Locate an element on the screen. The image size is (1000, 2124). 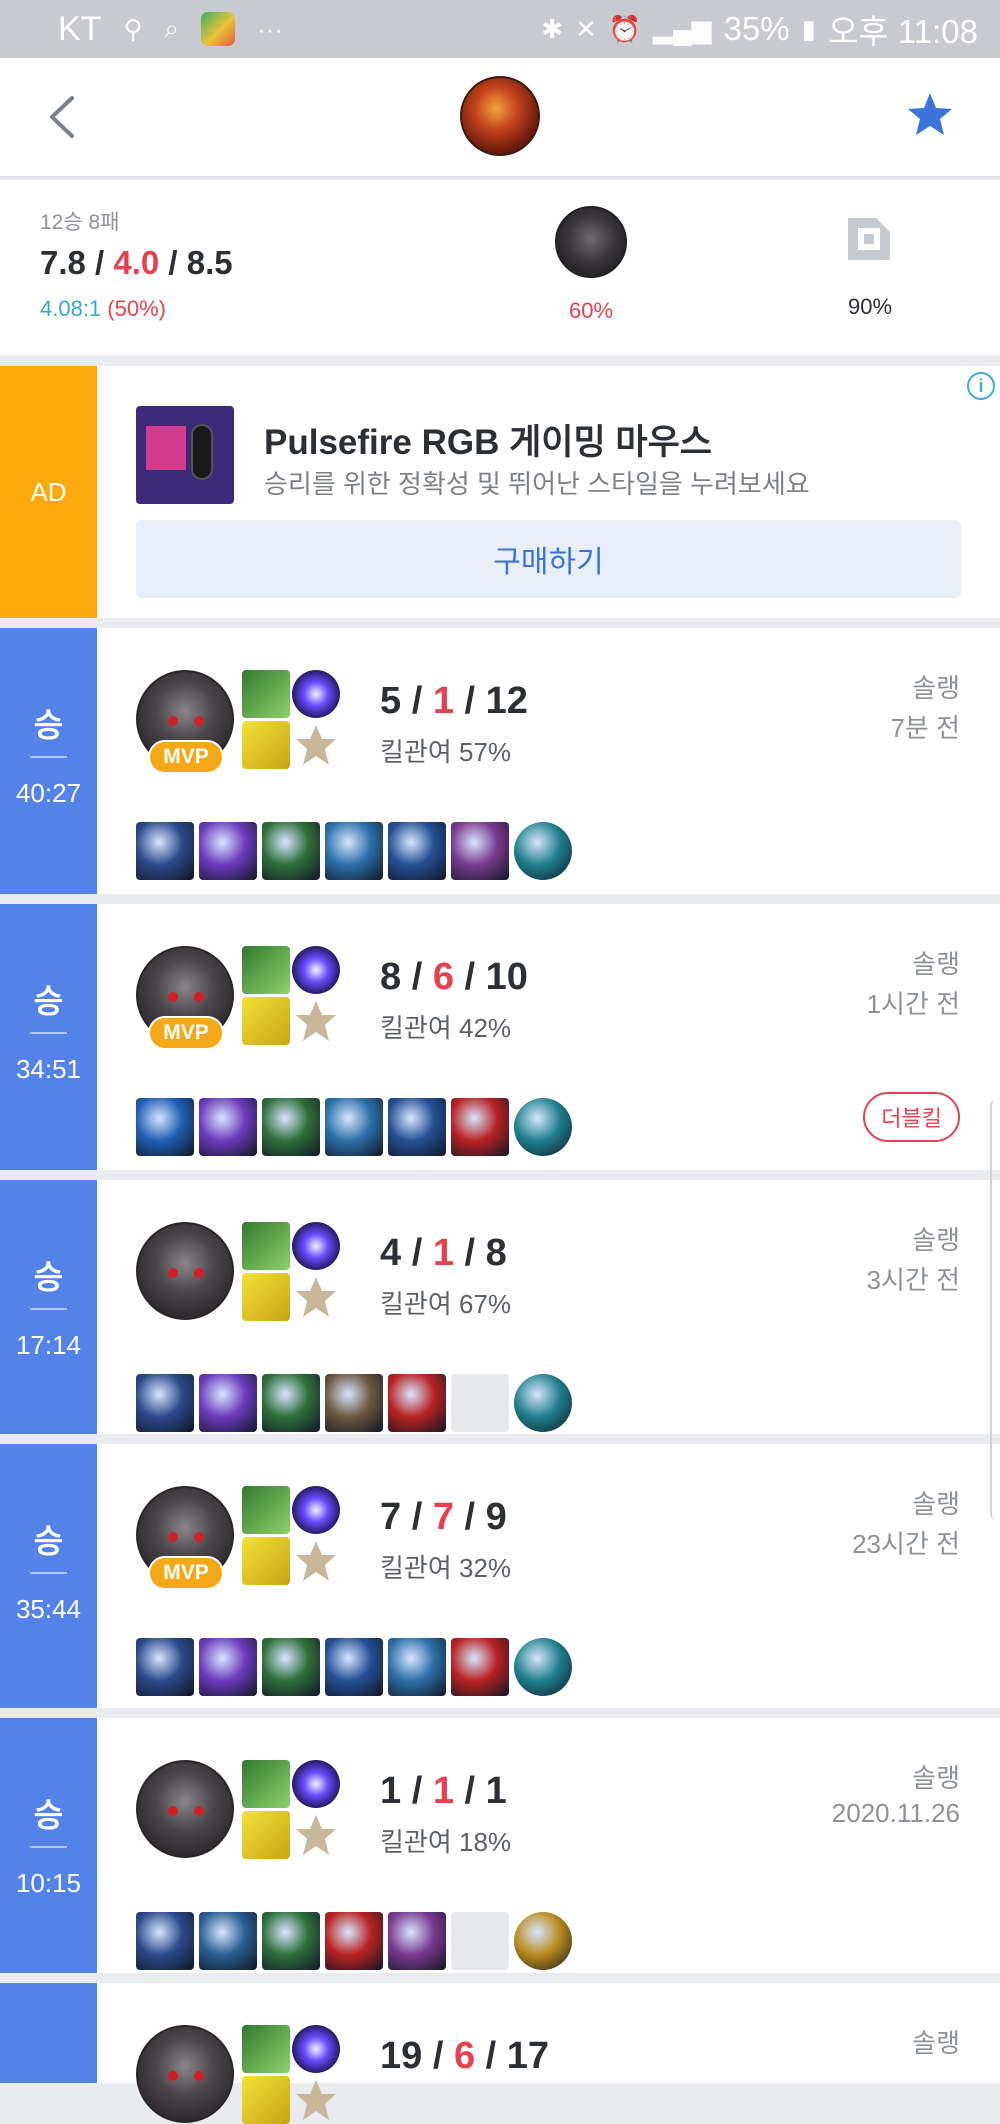
avg-deaths: 4.0 is located at coordinates (136, 262).